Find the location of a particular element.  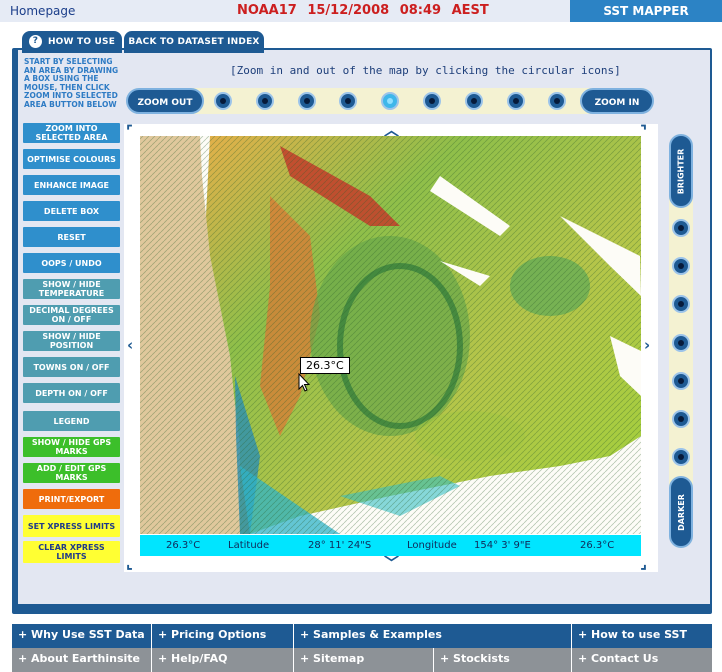

readout-lat-value: 28° 11' 24"S is located at coordinates (340, 545).